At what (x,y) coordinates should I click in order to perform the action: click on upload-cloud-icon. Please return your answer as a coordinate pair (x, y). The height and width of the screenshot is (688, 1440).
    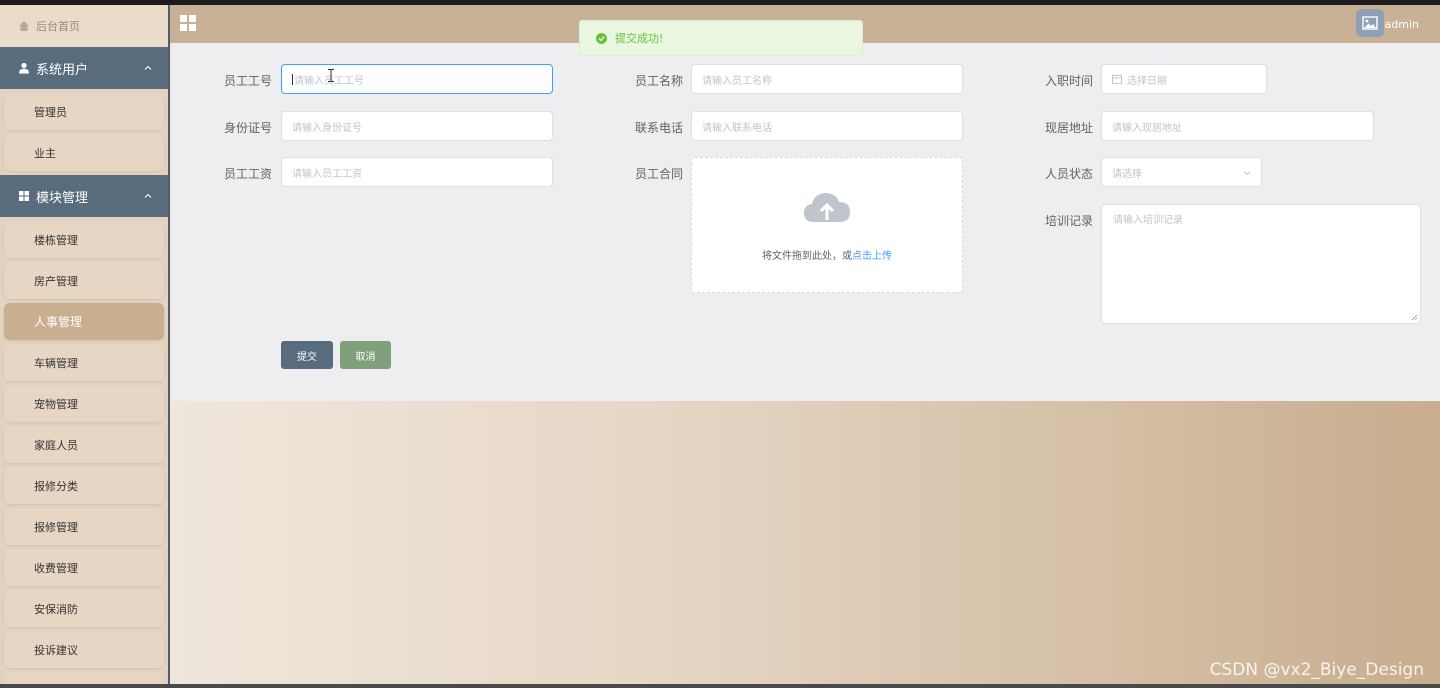
    Looking at the image, I should click on (827, 207).